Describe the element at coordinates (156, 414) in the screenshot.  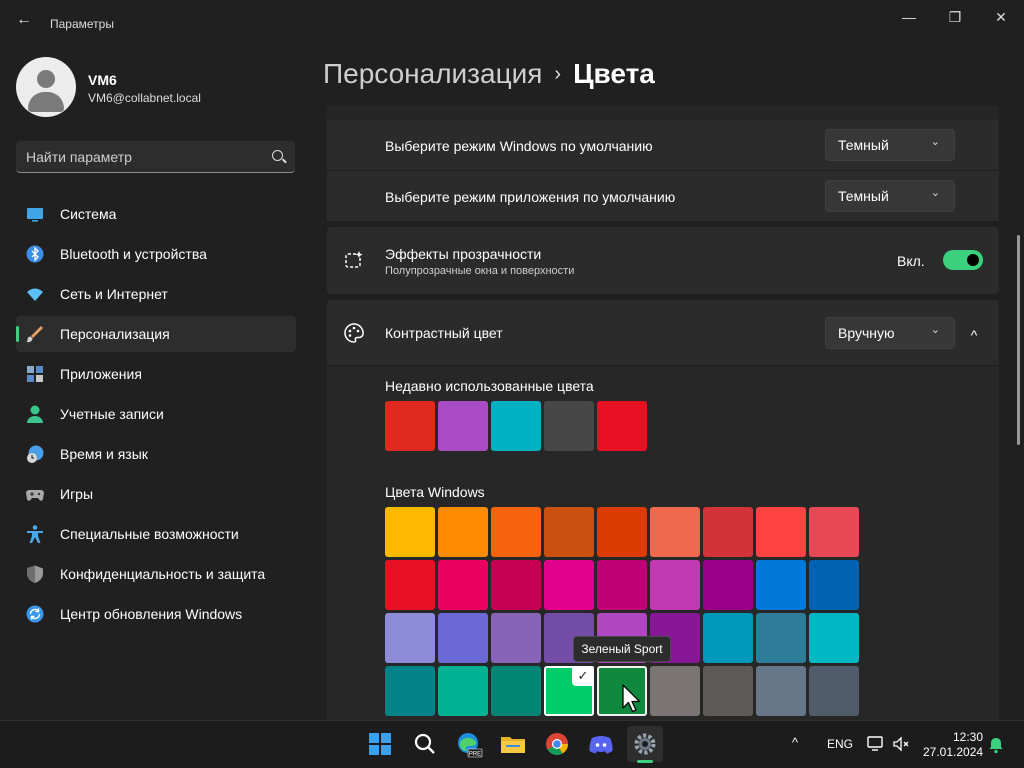
I see `sidebar-item-6: Учетные записи` at that location.